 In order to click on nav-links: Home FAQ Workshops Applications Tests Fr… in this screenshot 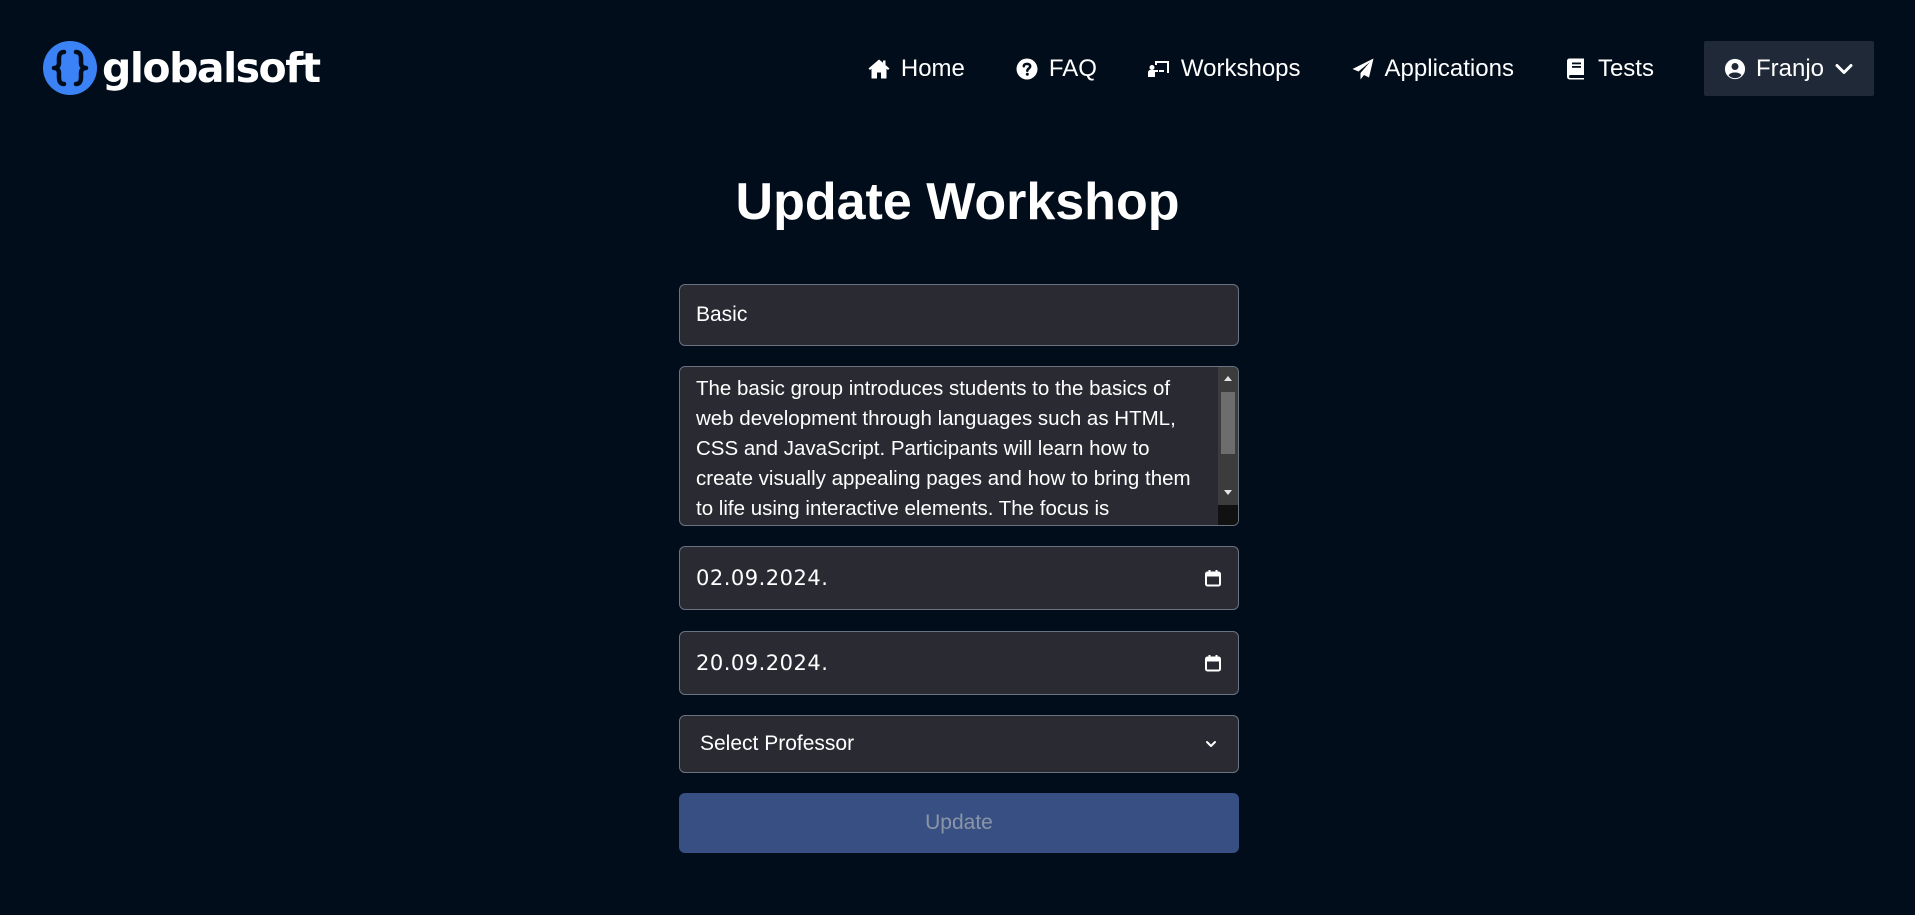, I will do `click(1345, 68)`.